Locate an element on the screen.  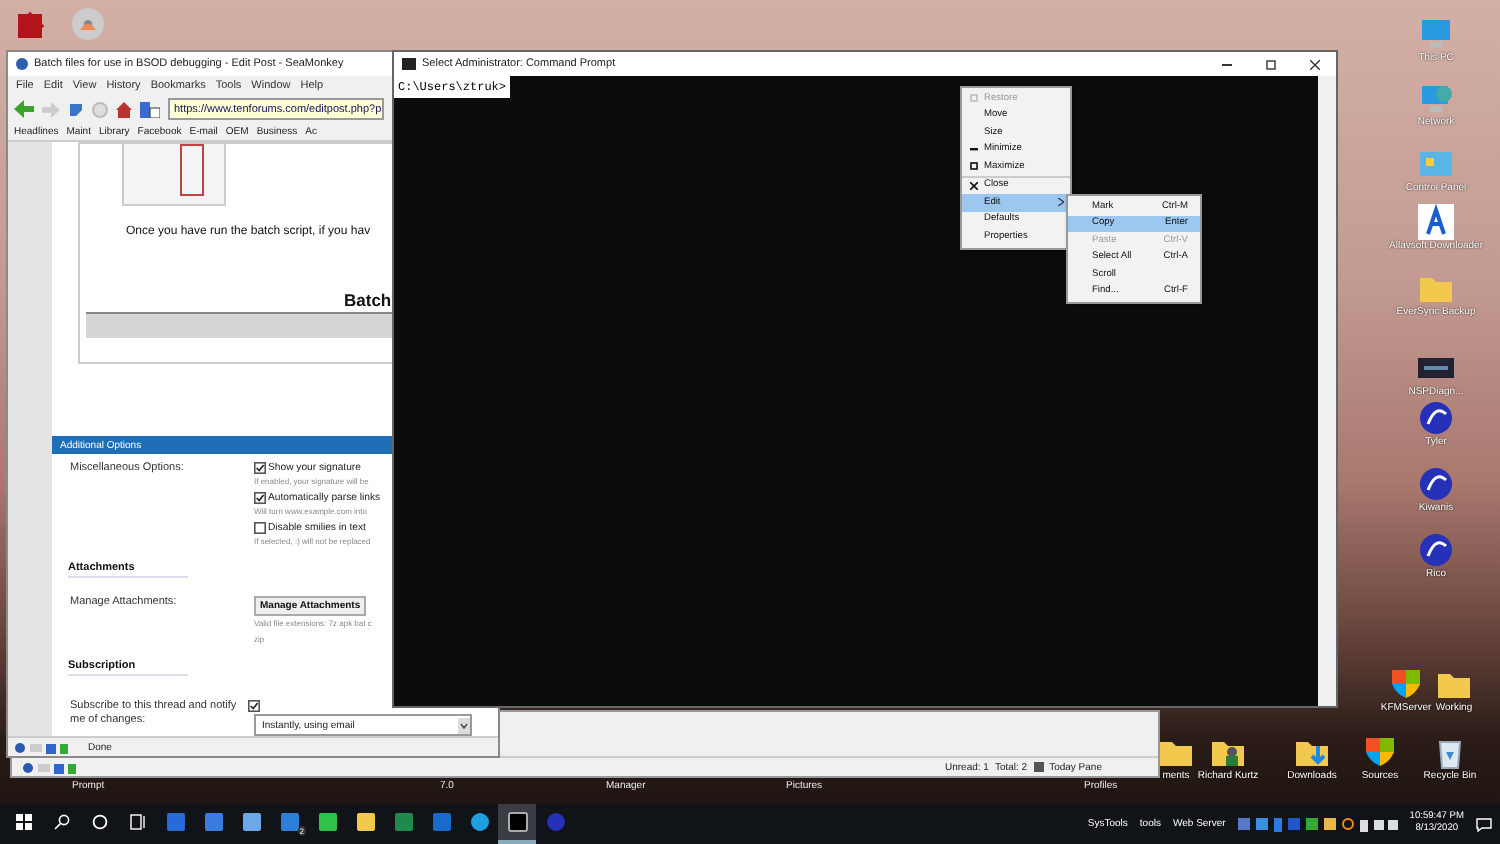
circle-icon is located at coordinates (99, 822).